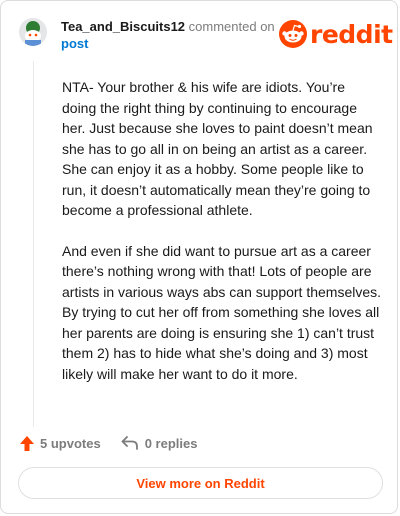 The width and height of the screenshot is (400, 516). Describe the element at coordinates (200, 483) in the screenshot. I see `view-more-button: View more on Reddit` at that location.